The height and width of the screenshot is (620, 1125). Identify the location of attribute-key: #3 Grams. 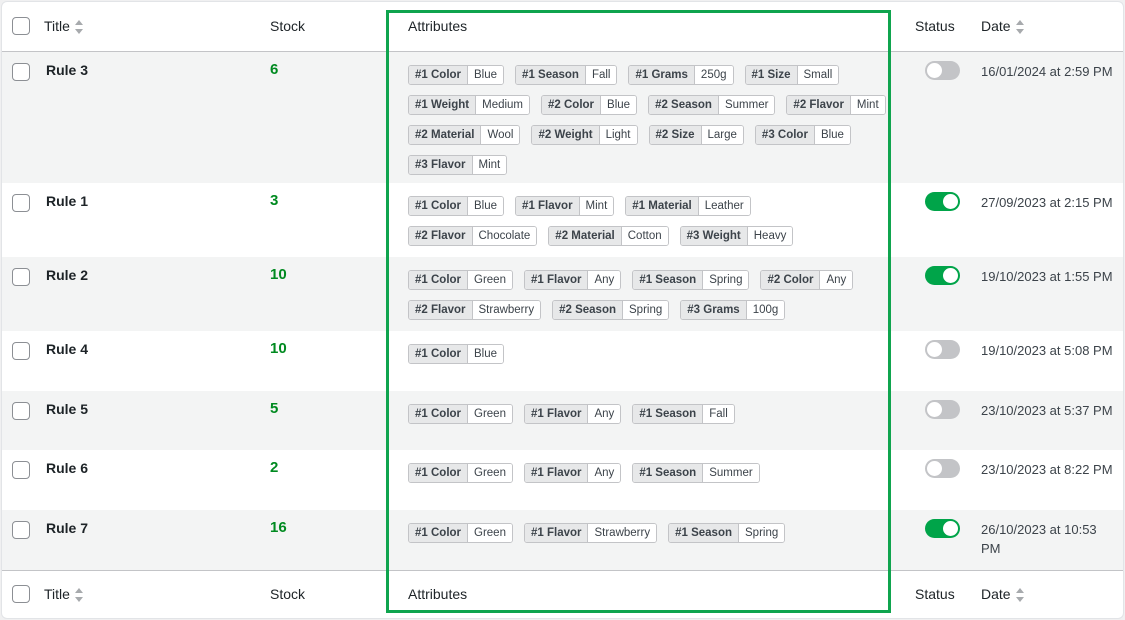
(714, 310).